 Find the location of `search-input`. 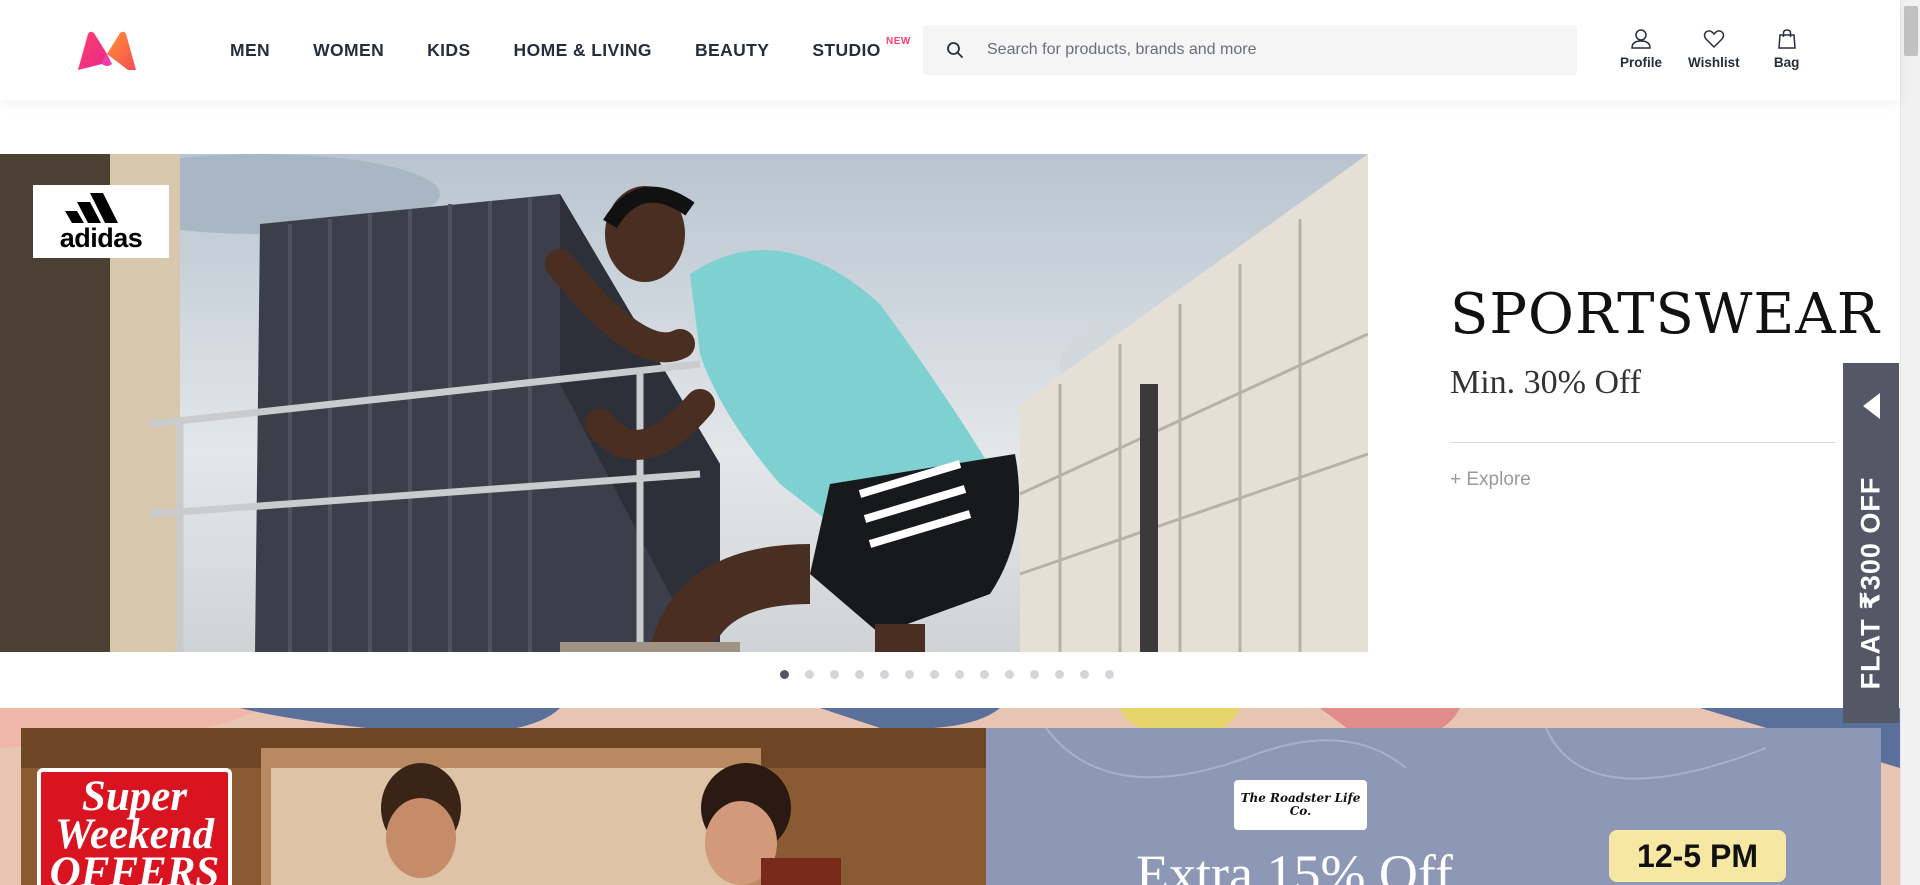

search-input is located at coordinates (1282, 50).